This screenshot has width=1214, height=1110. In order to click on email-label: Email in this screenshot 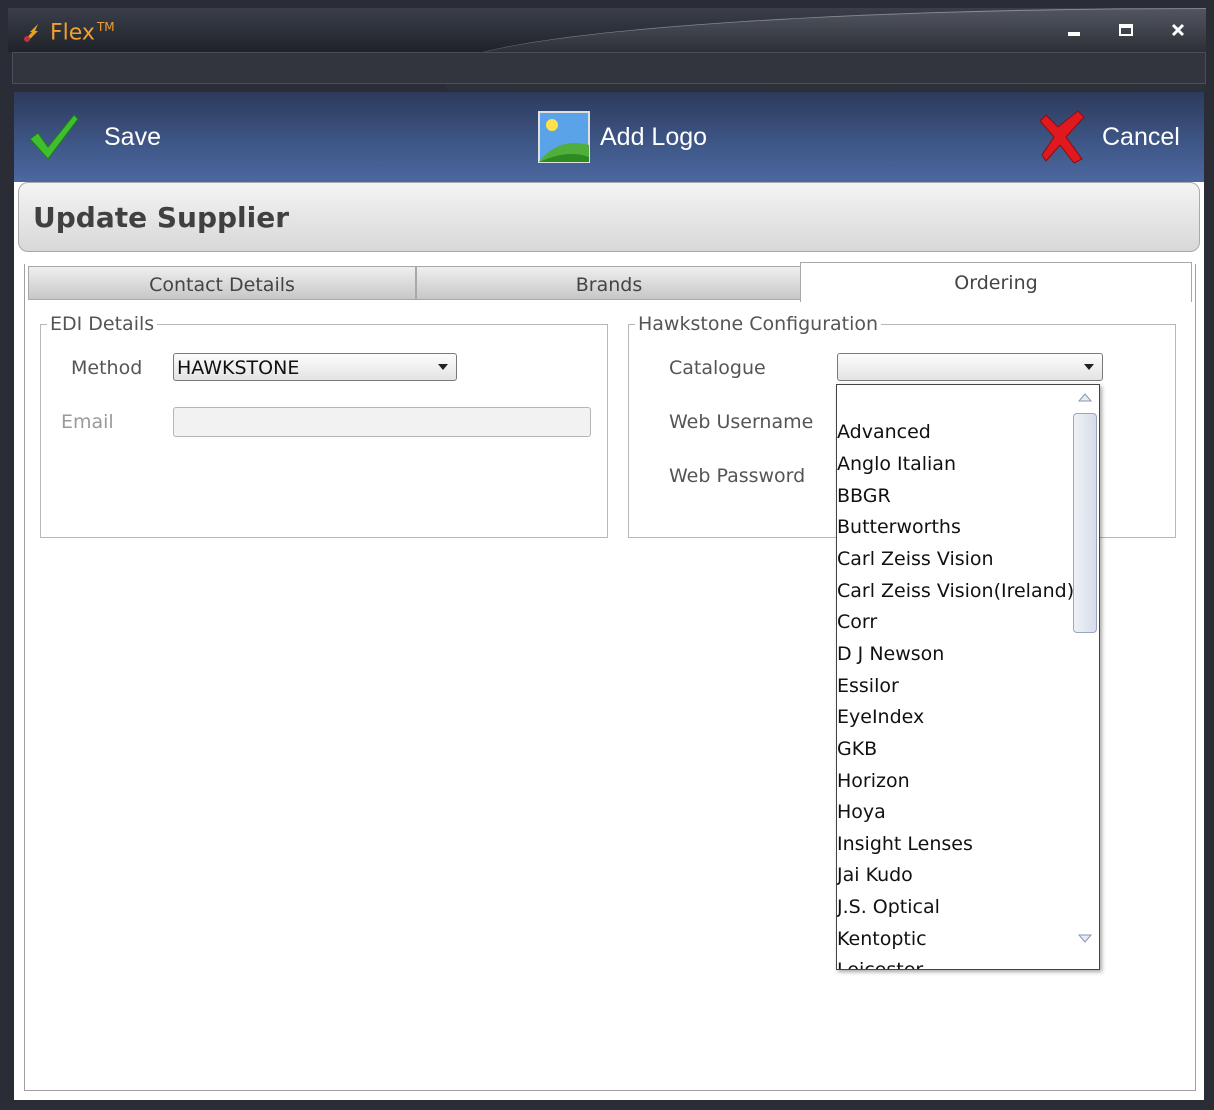, I will do `click(87, 422)`.